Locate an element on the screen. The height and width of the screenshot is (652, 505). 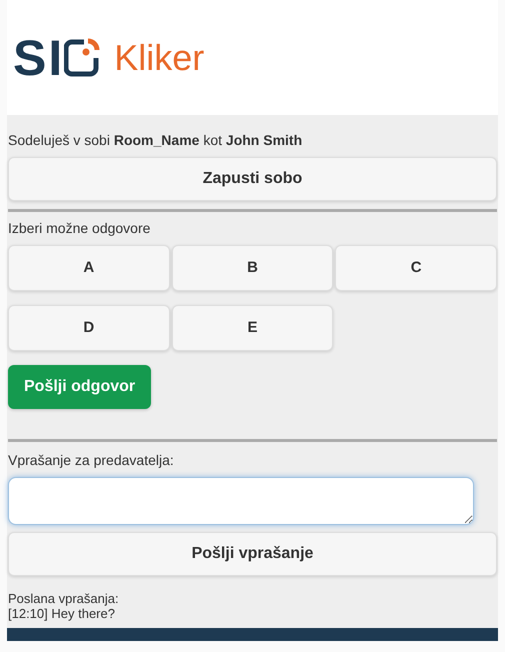
leave-room-button: Zapusti sobo is located at coordinates (252, 179).